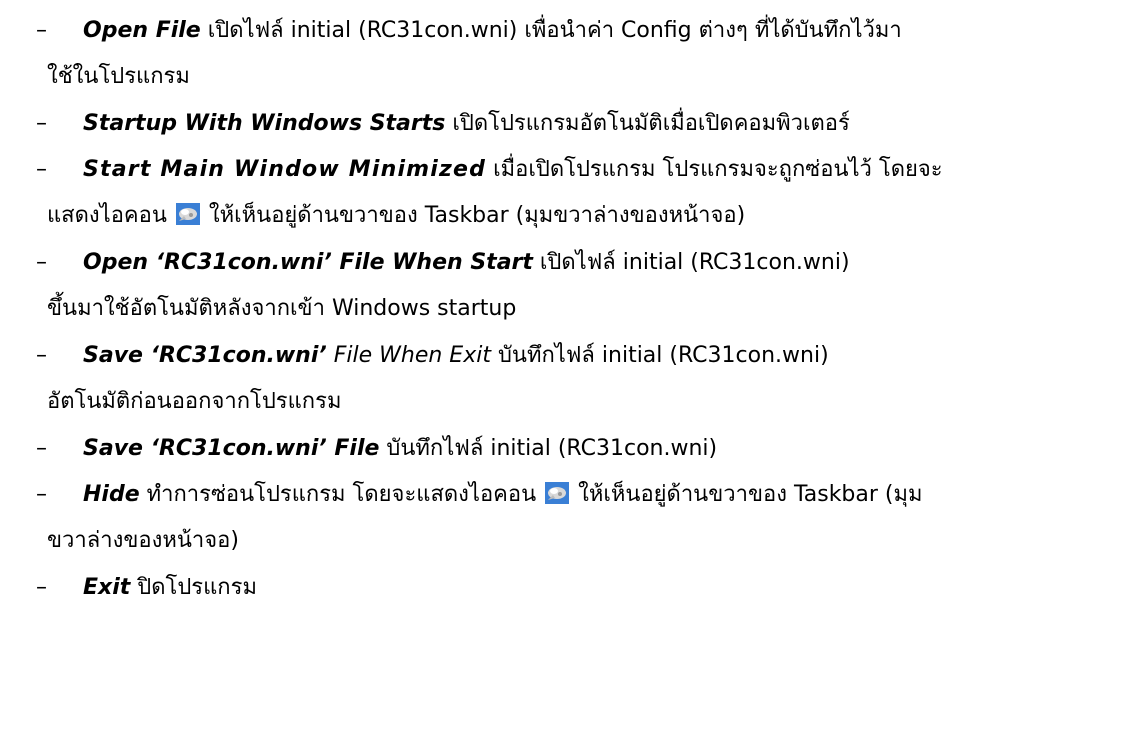  I want to click on item-description-continued: แสดงไอคอน, so click(110, 215).